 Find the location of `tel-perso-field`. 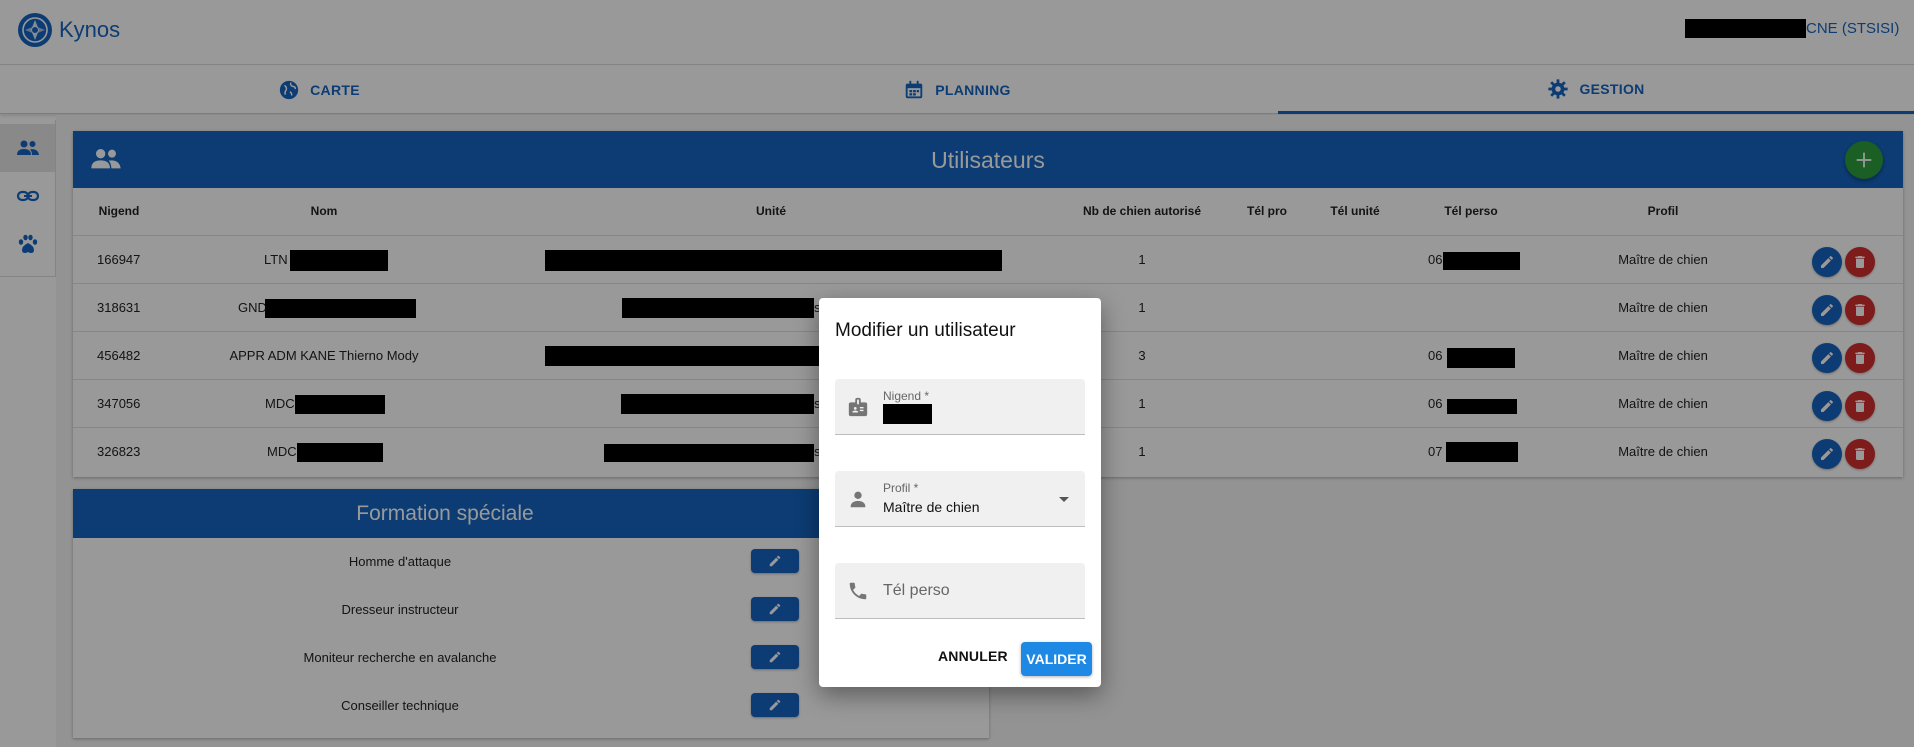

tel-perso-field is located at coordinates (960, 591).